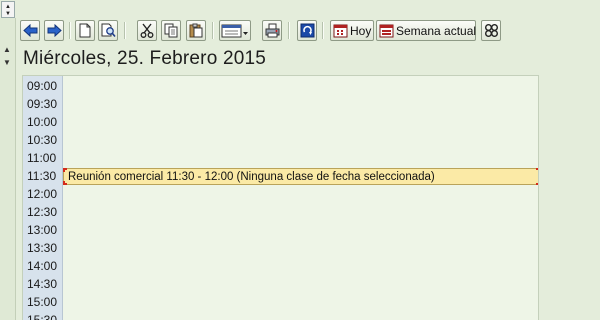  I want to click on find-document-icon, so click(108, 30).